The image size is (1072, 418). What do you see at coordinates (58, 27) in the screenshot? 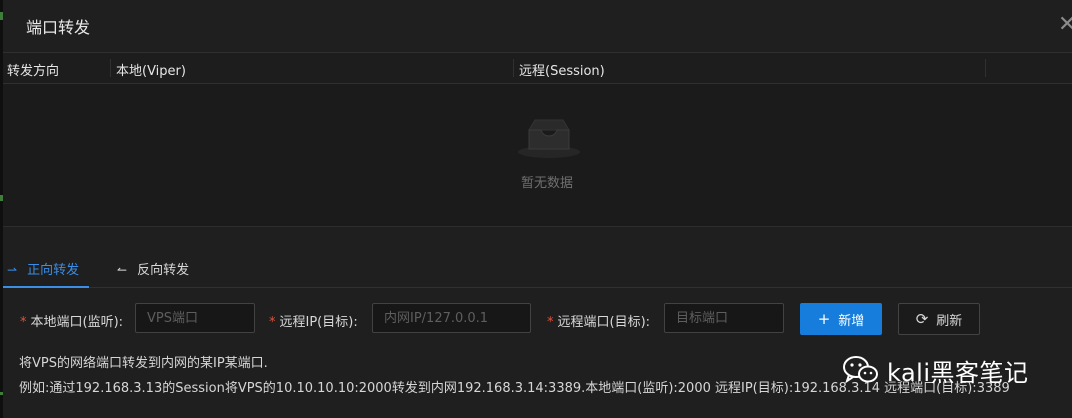
I see `modal-title: 端口转发` at bounding box center [58, 27].